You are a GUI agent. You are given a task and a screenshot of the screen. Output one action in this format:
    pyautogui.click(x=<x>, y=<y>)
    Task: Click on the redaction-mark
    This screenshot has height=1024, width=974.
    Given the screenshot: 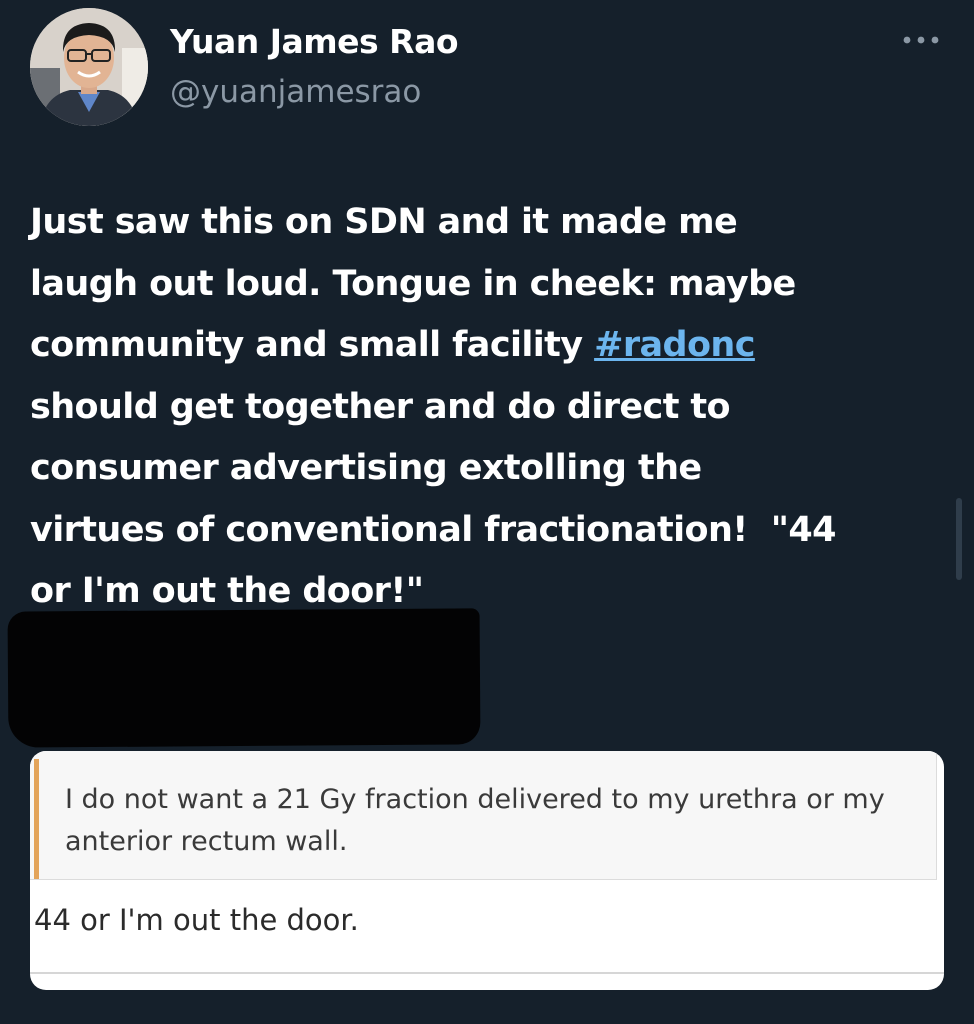 What is the action you would take?
    pyautogui.click(x=244, y=678)
    